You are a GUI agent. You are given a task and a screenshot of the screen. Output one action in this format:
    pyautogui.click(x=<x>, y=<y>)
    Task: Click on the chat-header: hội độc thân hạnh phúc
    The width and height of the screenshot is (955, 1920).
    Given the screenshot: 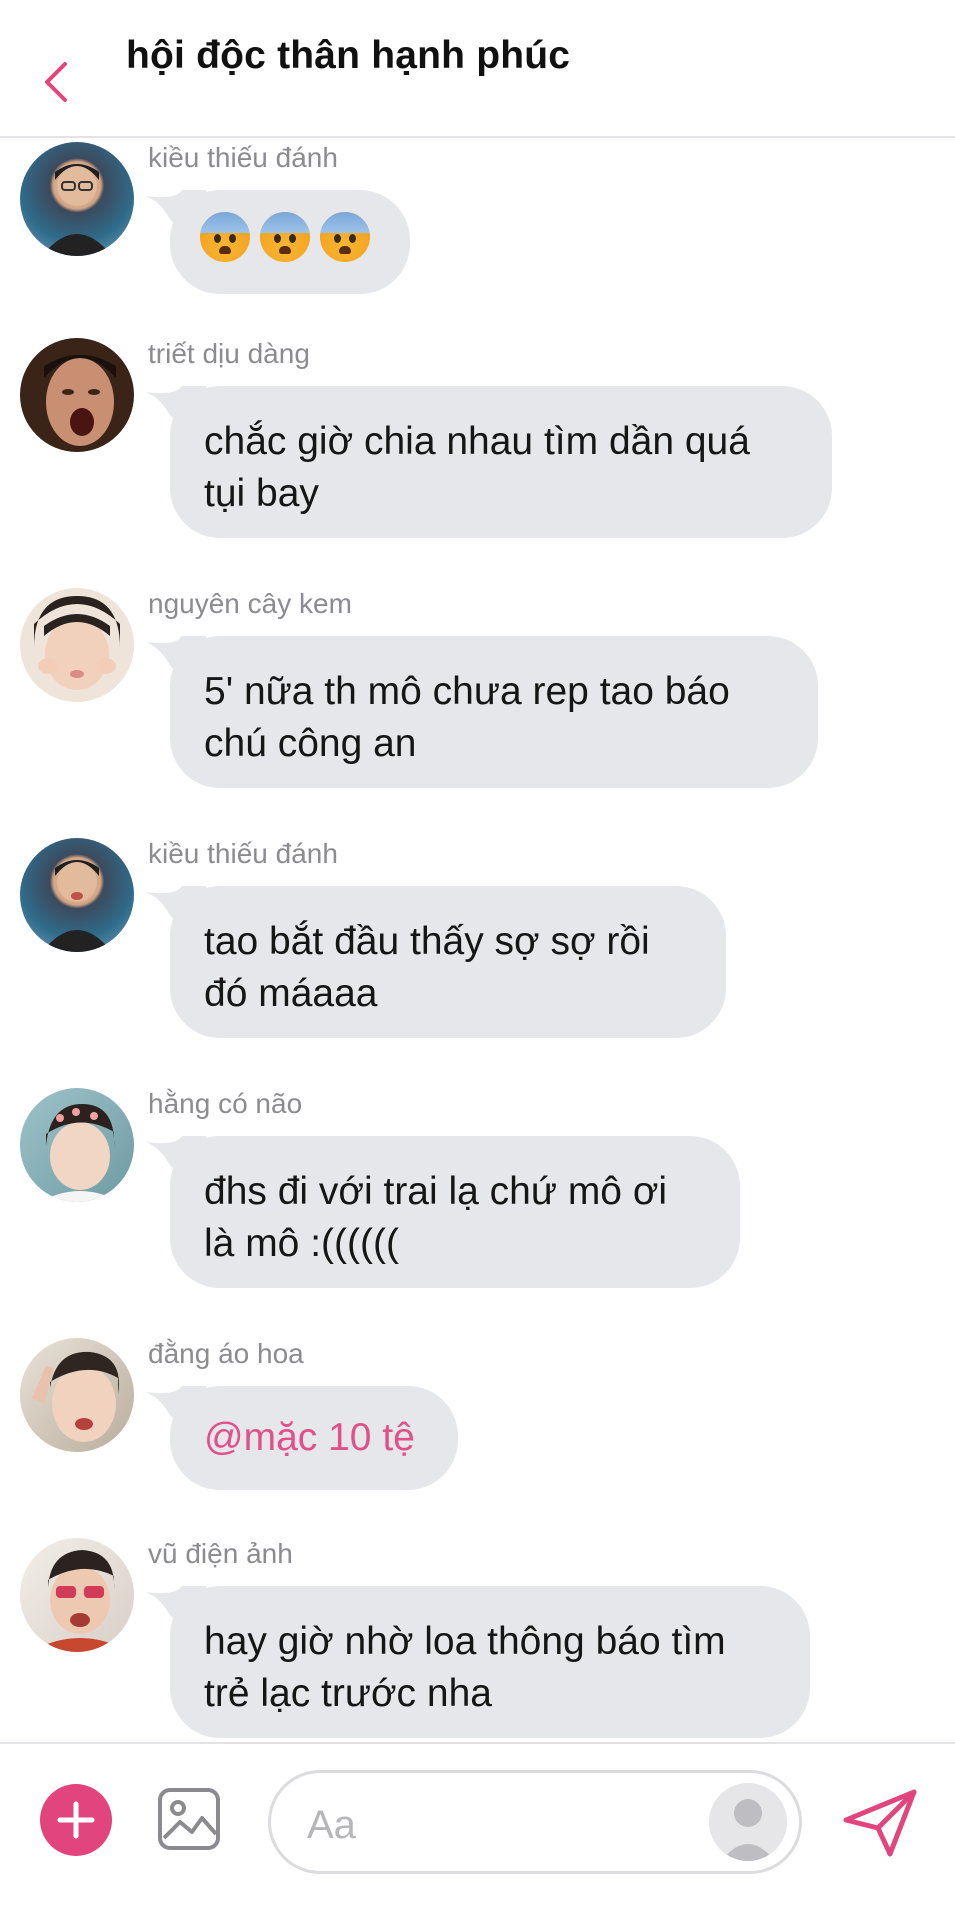 What is the action you would take?
    pyautogui.click(x=477, y=69)
    